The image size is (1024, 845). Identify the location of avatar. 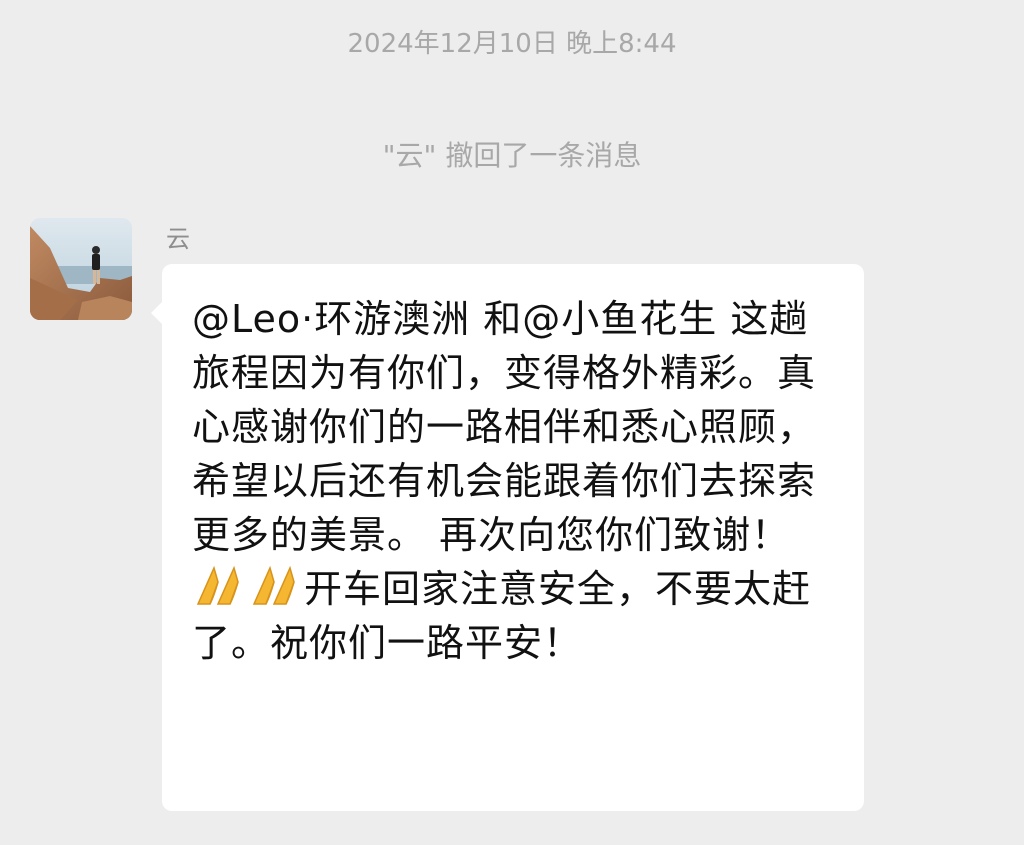
(81, 269).